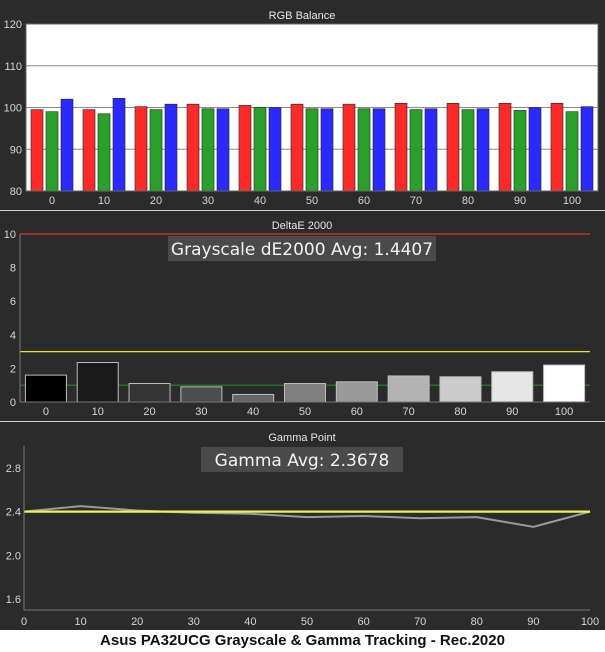 The width and height of the screenshot is (605, 652). What do you see at coordinates (364, 201) in the screenshot?
I see `rgb-x-tick-label: 60` at bounding box center [364, 201].